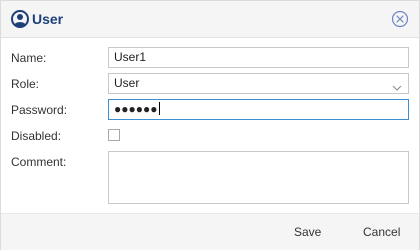  I want to click on name-label: Name:, so click(29, 58).